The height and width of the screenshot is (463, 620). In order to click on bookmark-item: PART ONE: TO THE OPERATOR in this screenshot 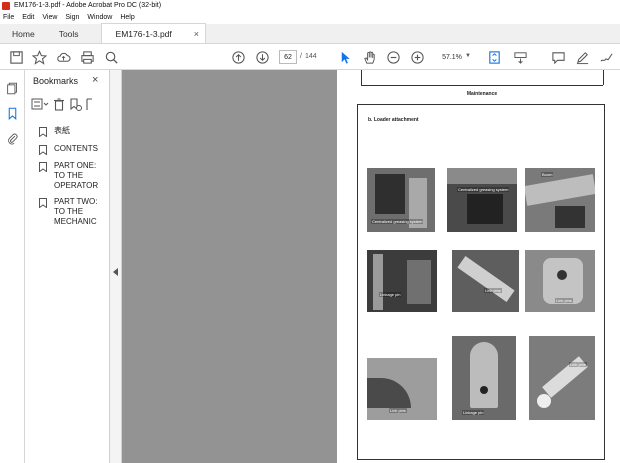, I will do `click(74, 176)`.